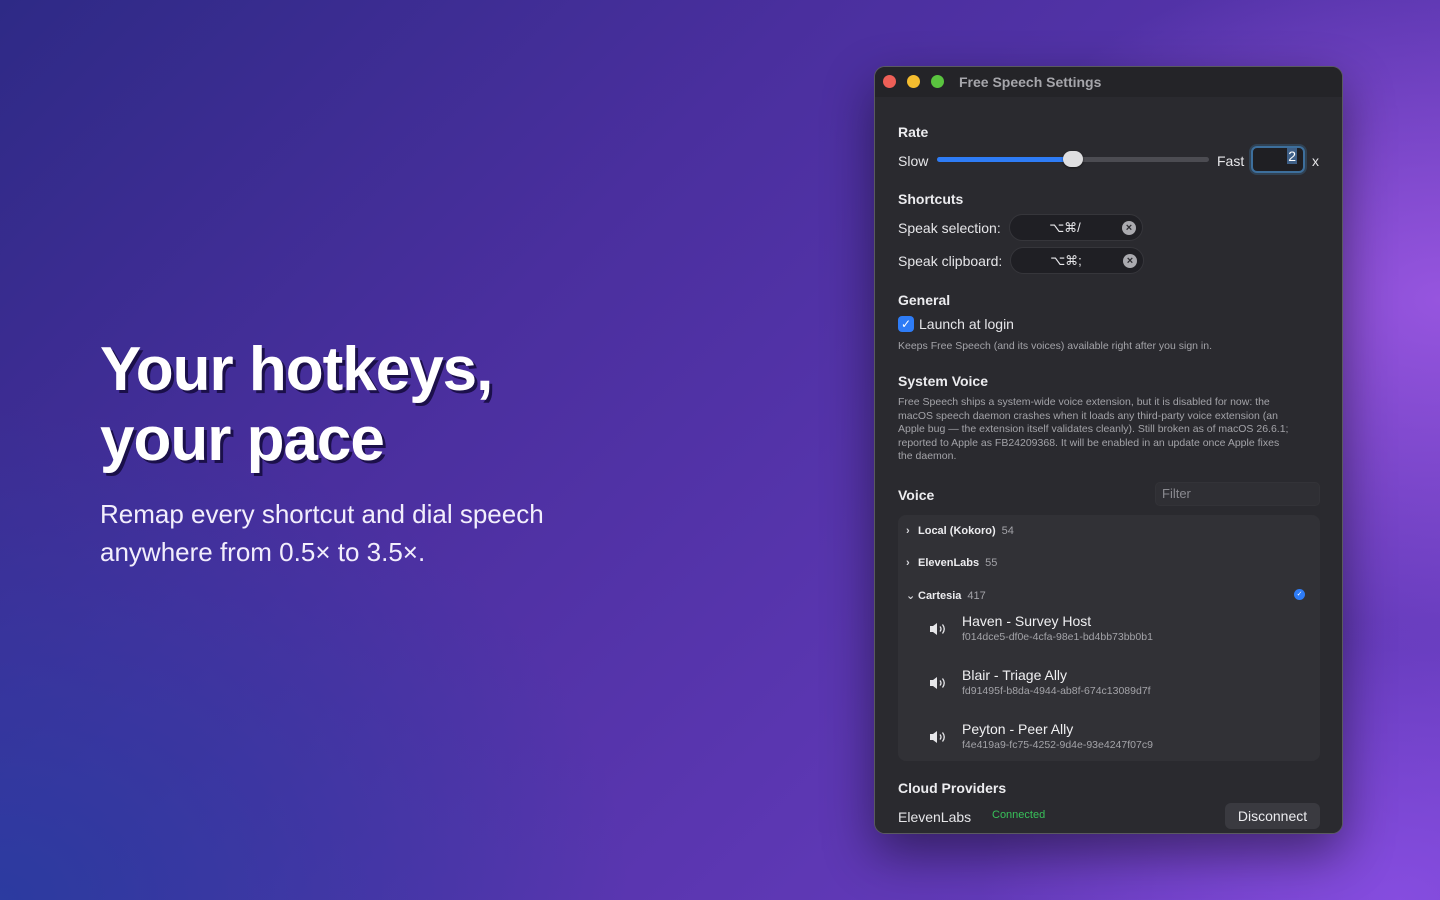 This screenshot has width=1440, height=900. I want to click on hero-title-line2: your pace, so click(242, 439).